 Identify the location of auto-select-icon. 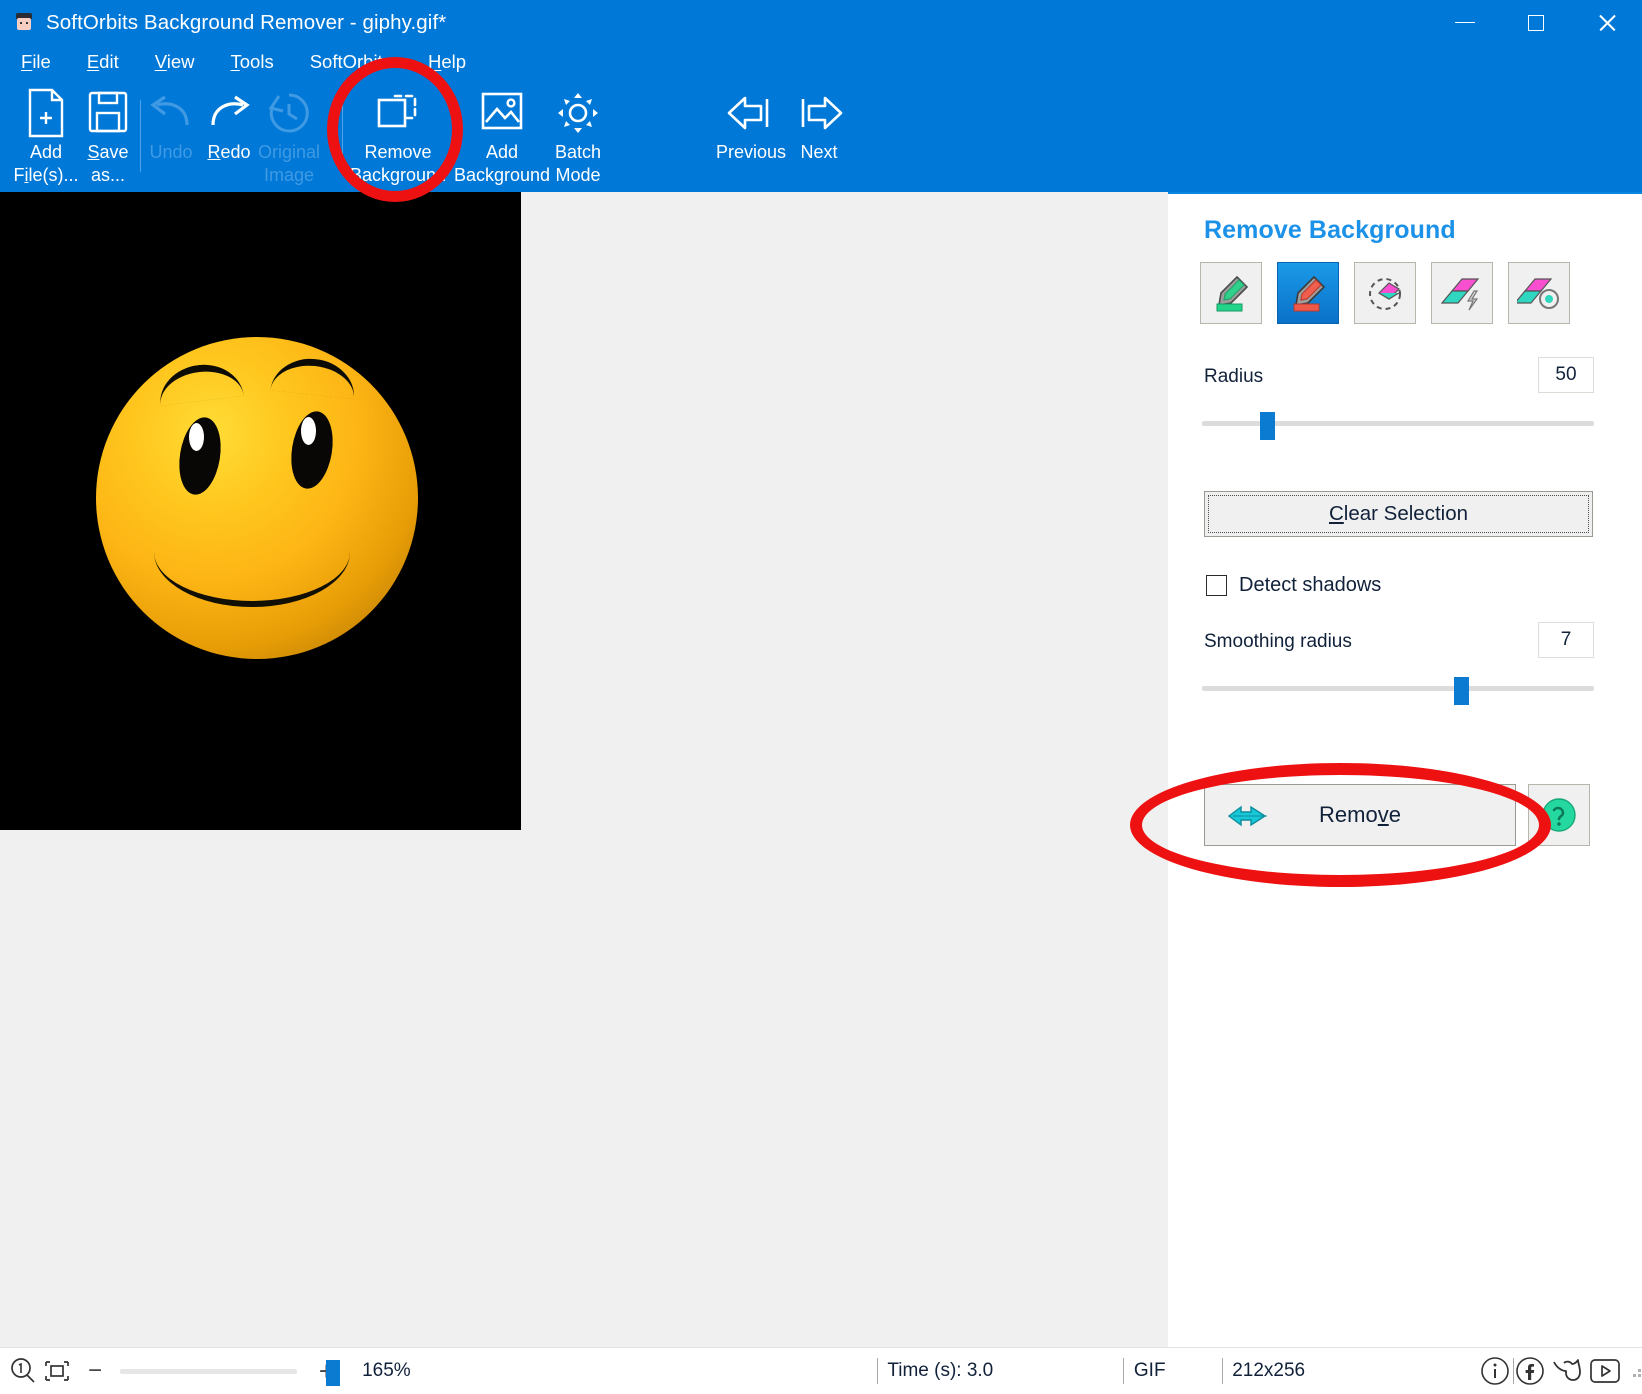
(1538, 293).